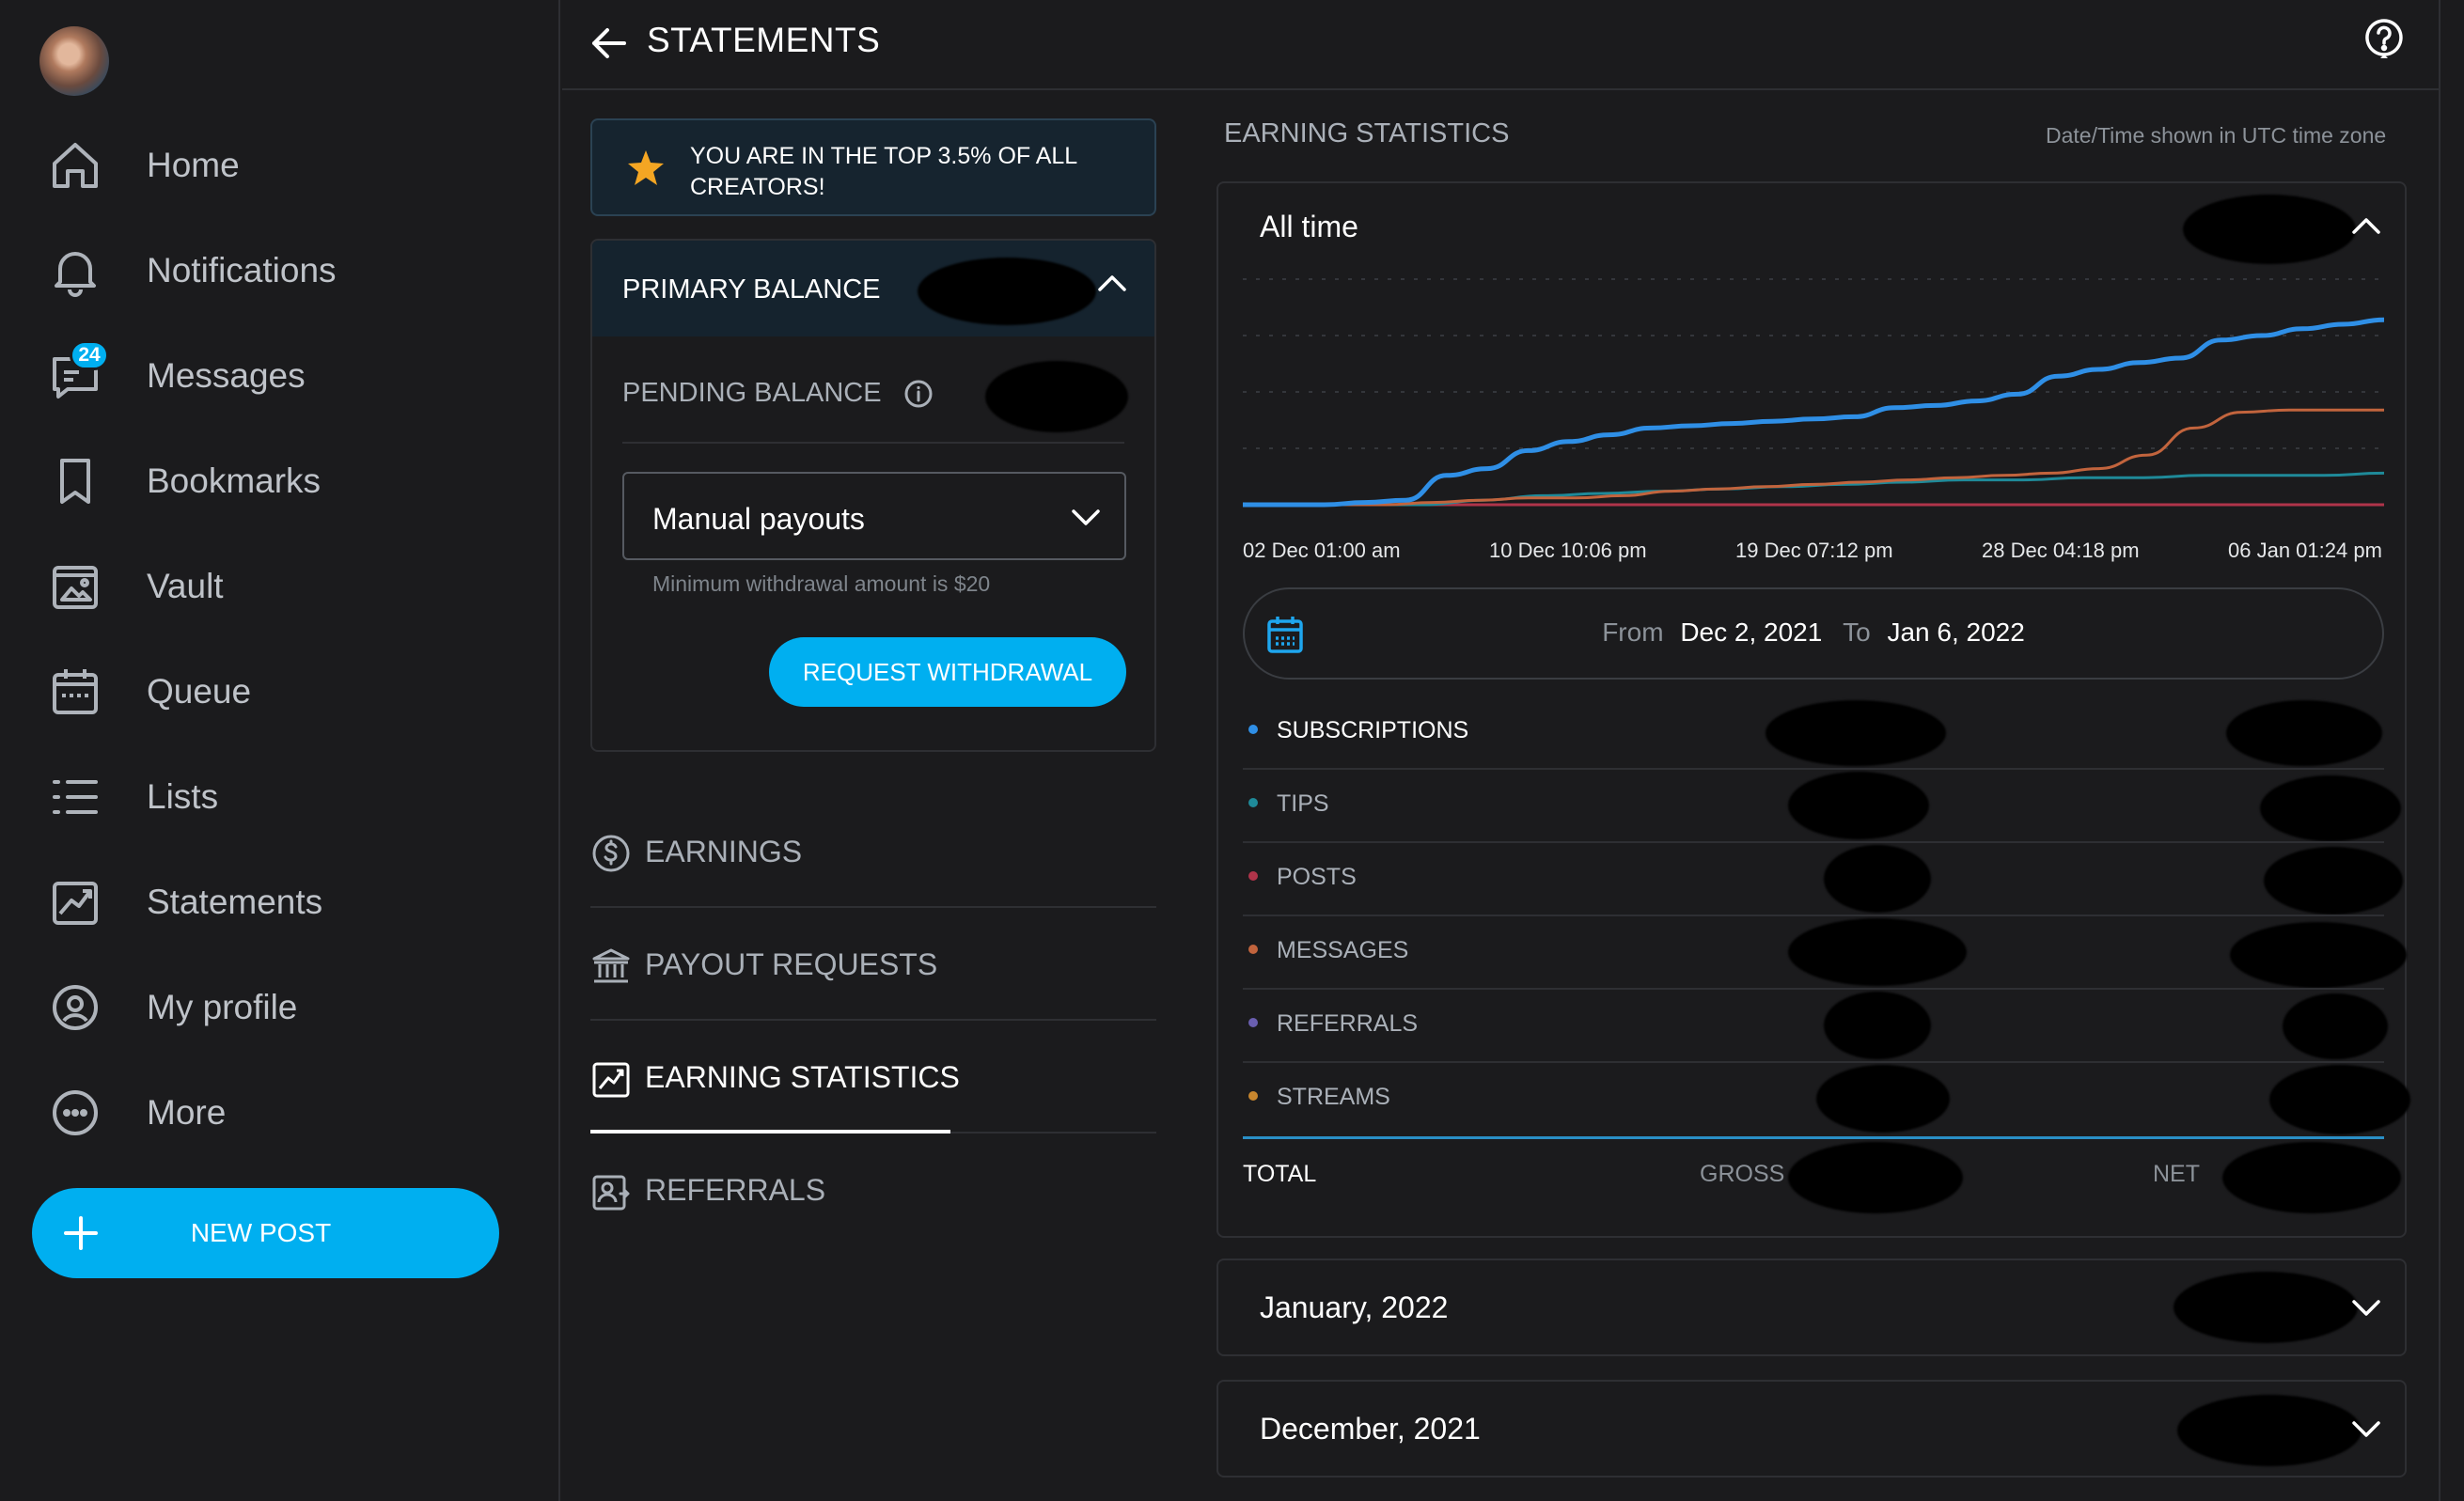 The image size is (2464, 1501). I want to click on new-post-button: NEW POST, so click(266, 1233).